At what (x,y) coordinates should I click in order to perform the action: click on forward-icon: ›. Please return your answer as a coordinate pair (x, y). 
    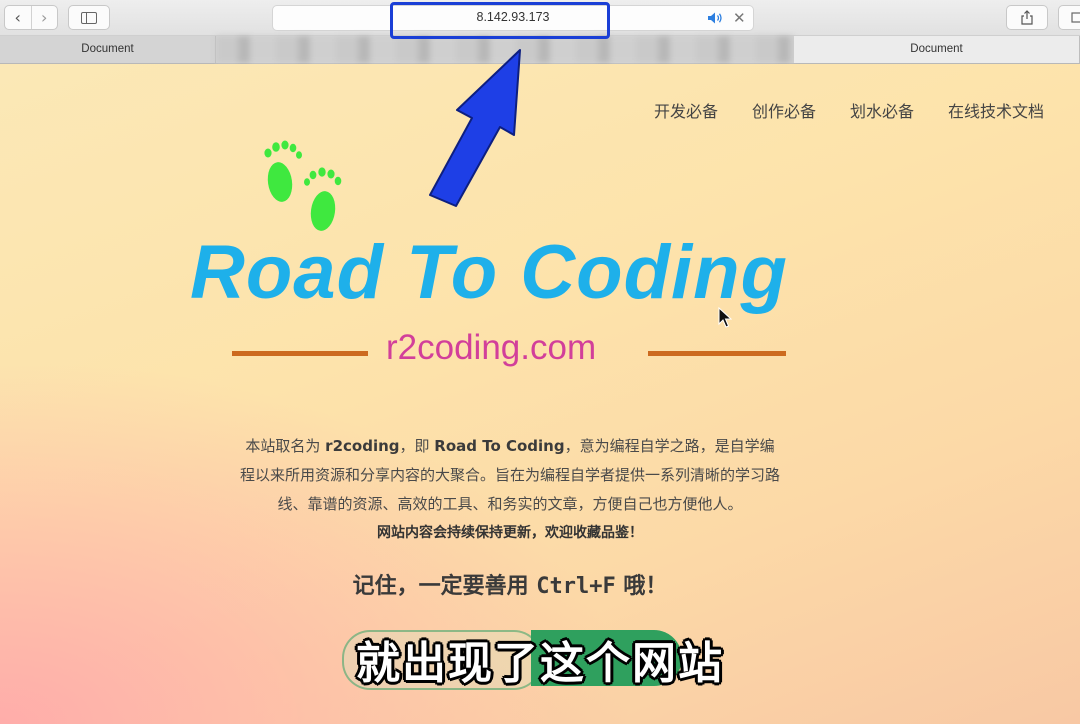
    Looking at the image, I should click on (44, 17).